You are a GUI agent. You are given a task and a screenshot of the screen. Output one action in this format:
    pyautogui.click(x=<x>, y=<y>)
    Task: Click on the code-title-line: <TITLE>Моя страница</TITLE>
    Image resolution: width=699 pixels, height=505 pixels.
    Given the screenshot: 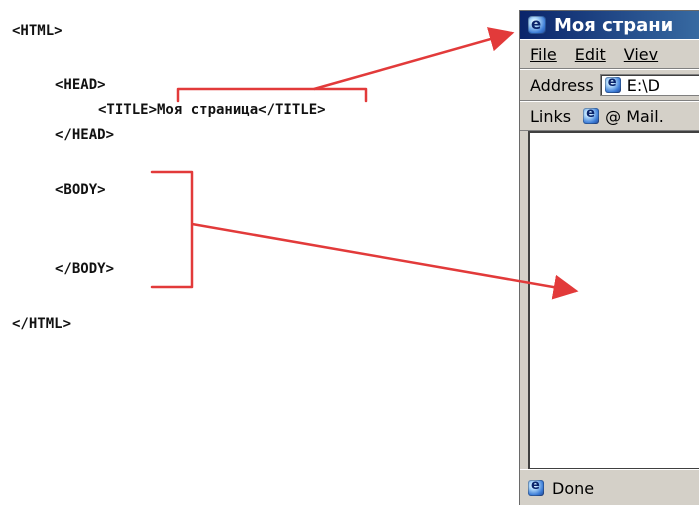 What is the action you would take?
    pyautogui.click(x=212, y=110)
    